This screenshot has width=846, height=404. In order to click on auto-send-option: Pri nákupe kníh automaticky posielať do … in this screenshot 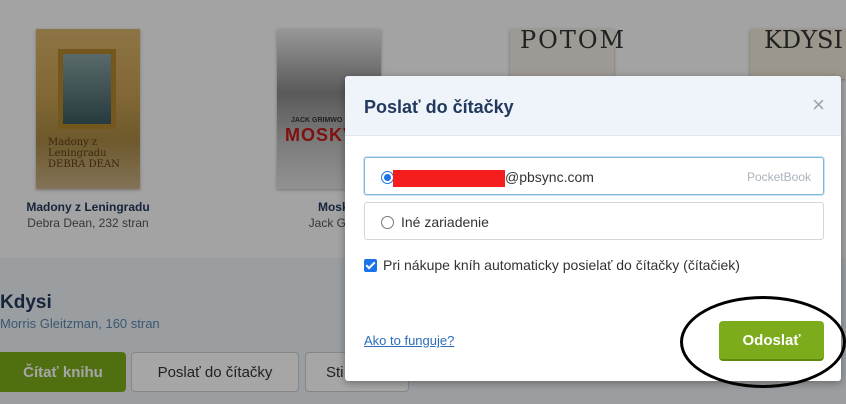, I will do `click(552, 265)`.